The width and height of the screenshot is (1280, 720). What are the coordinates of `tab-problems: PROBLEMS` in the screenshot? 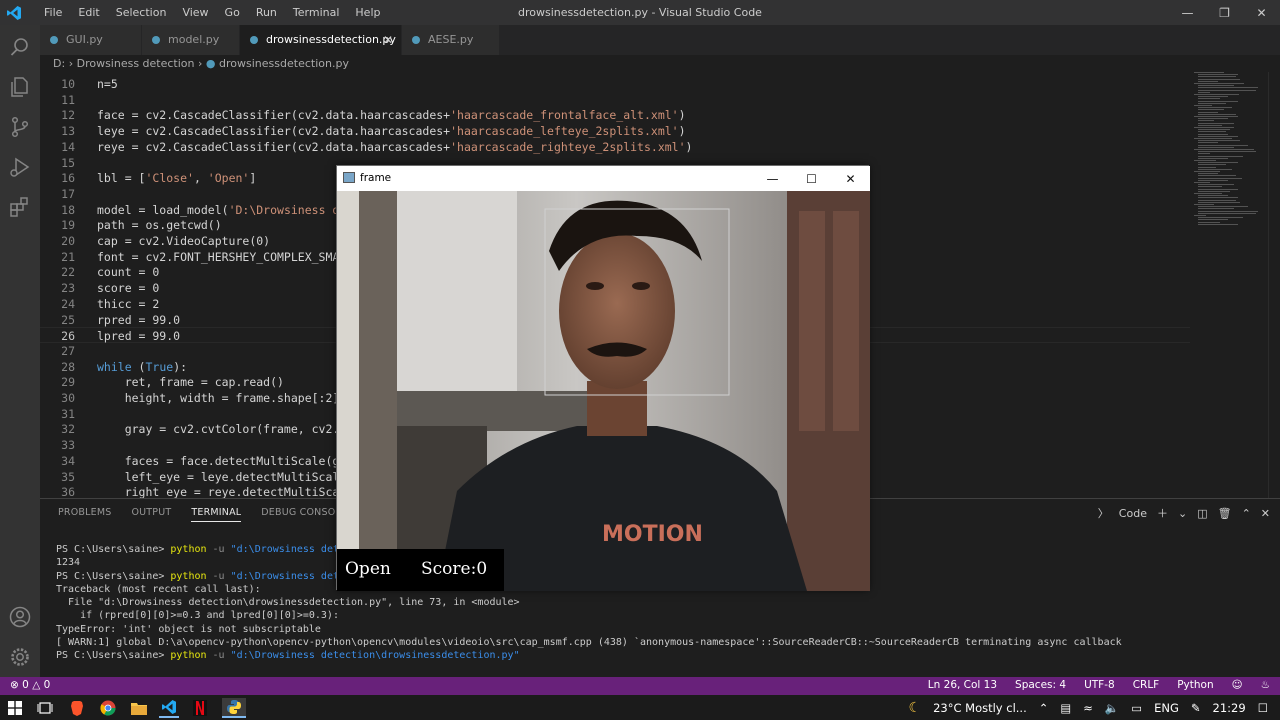 It's located at (84, 514).